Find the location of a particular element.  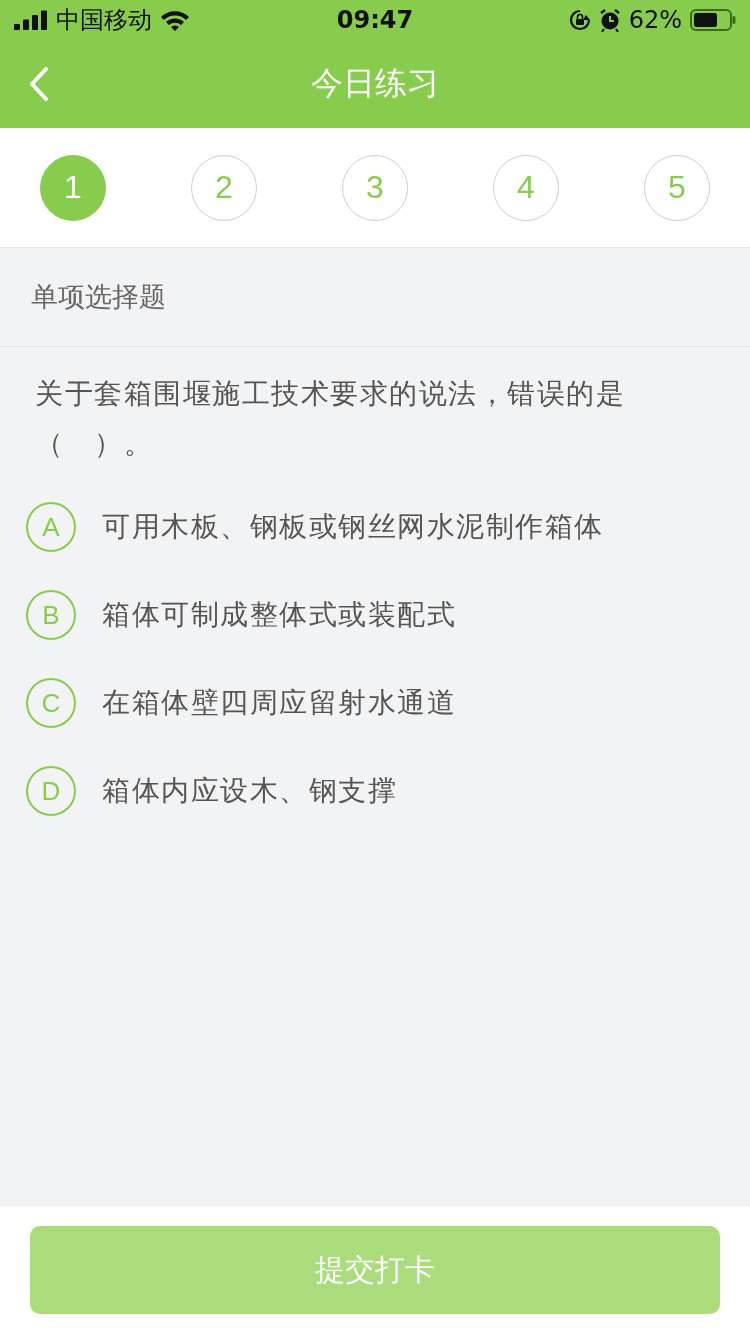

option-text: 箱体可制成整体式或装配式 is located at coordinates (279, 615).